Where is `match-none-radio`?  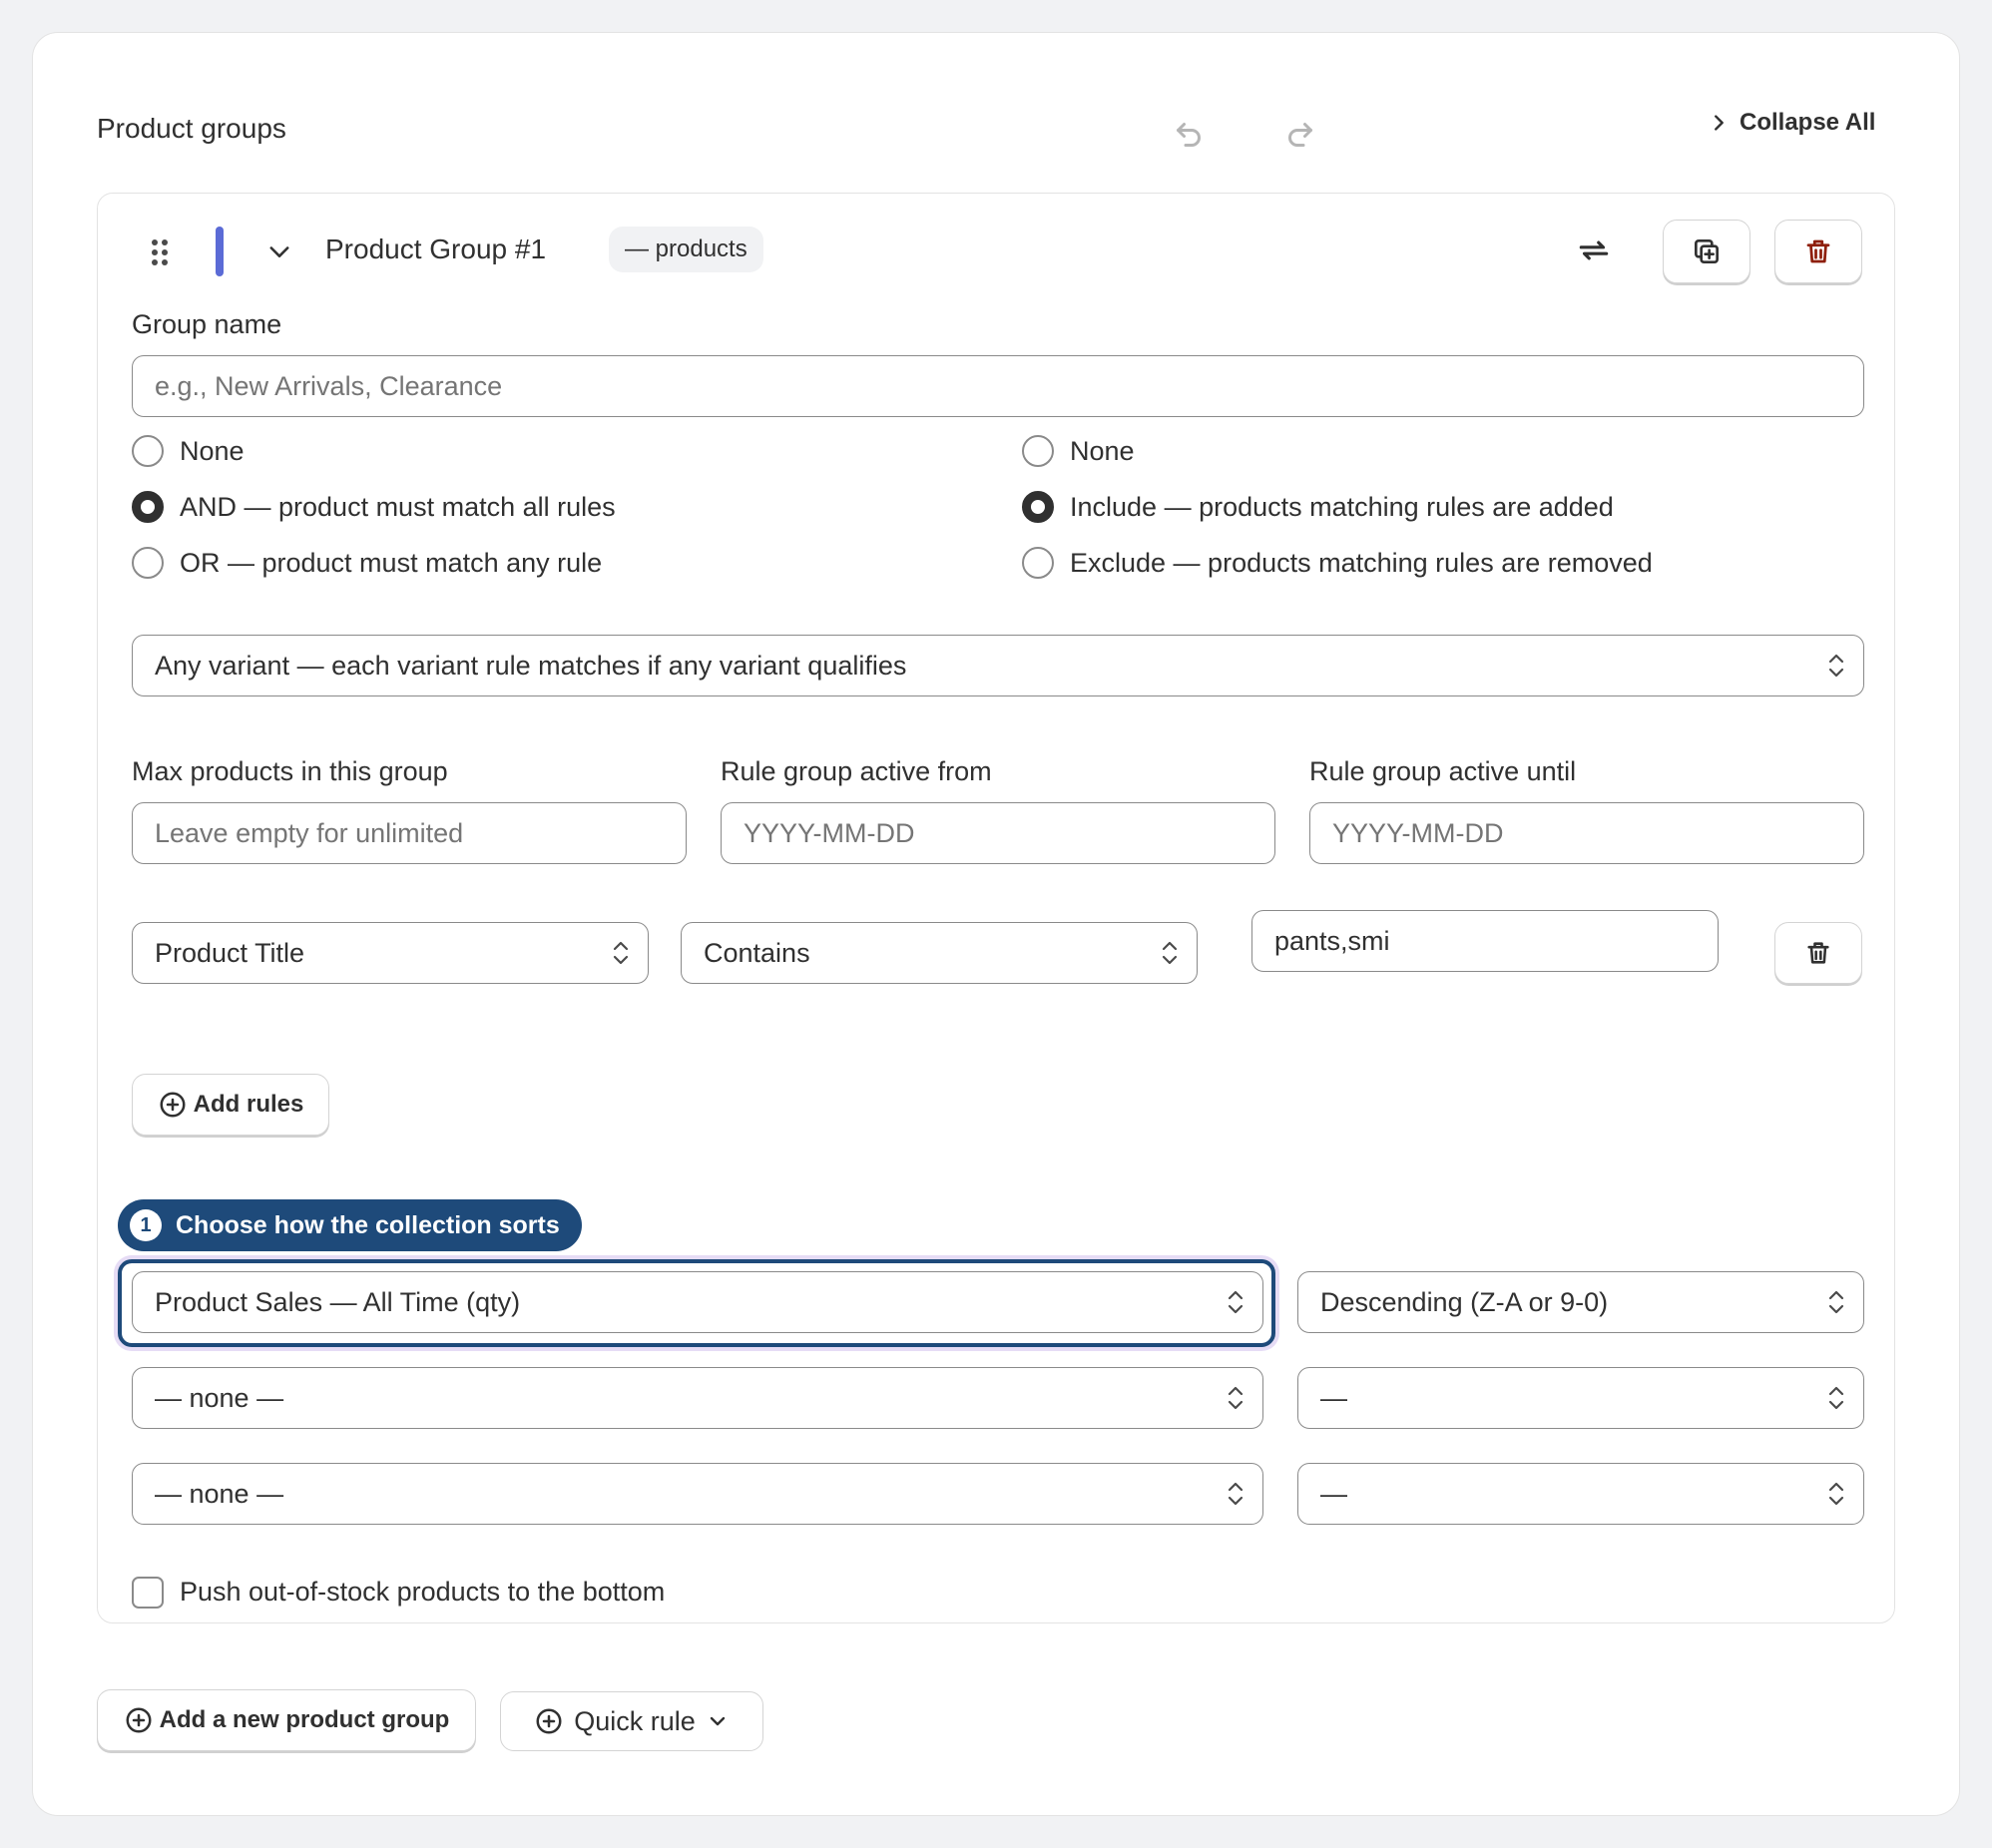
match-none-radio is located at coordinates (148, 451).